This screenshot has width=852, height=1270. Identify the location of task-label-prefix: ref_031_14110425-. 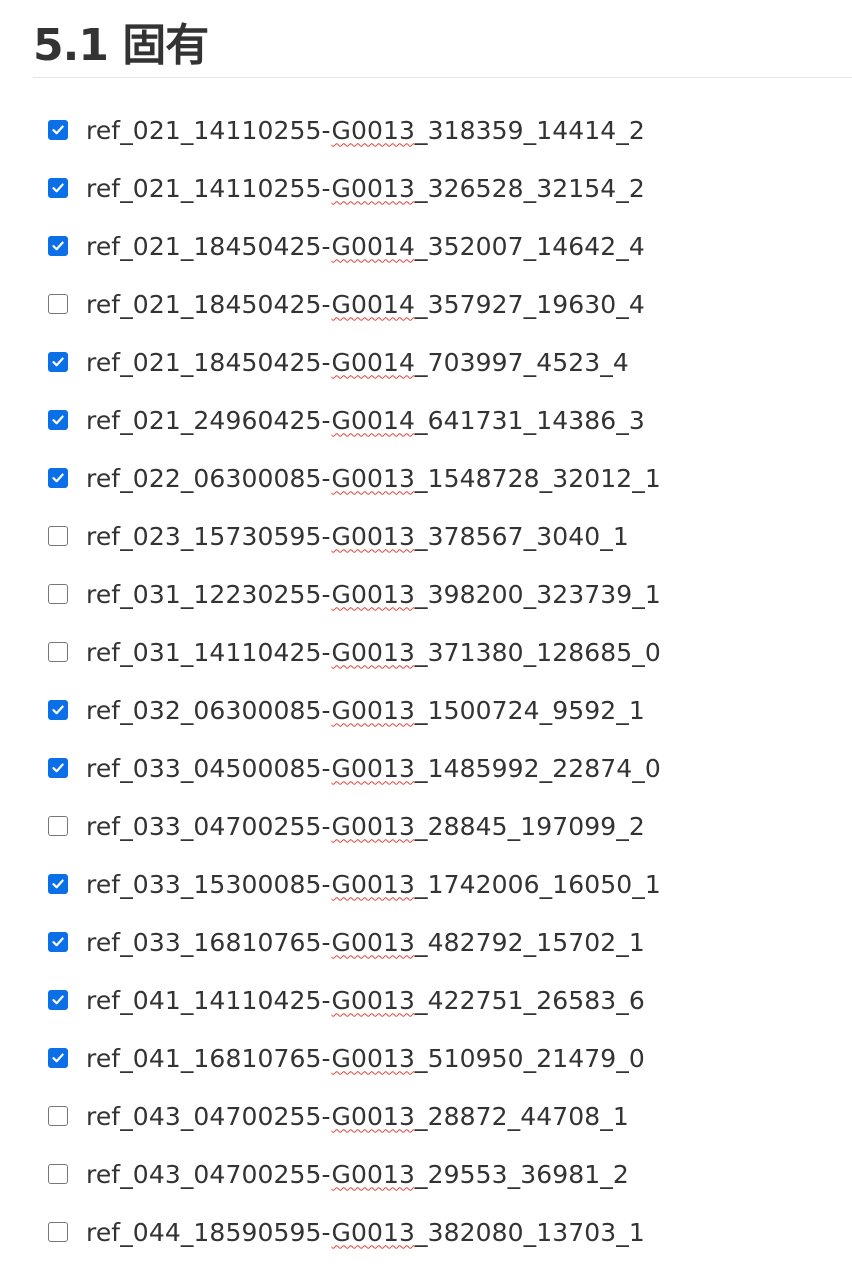
(209, 652).